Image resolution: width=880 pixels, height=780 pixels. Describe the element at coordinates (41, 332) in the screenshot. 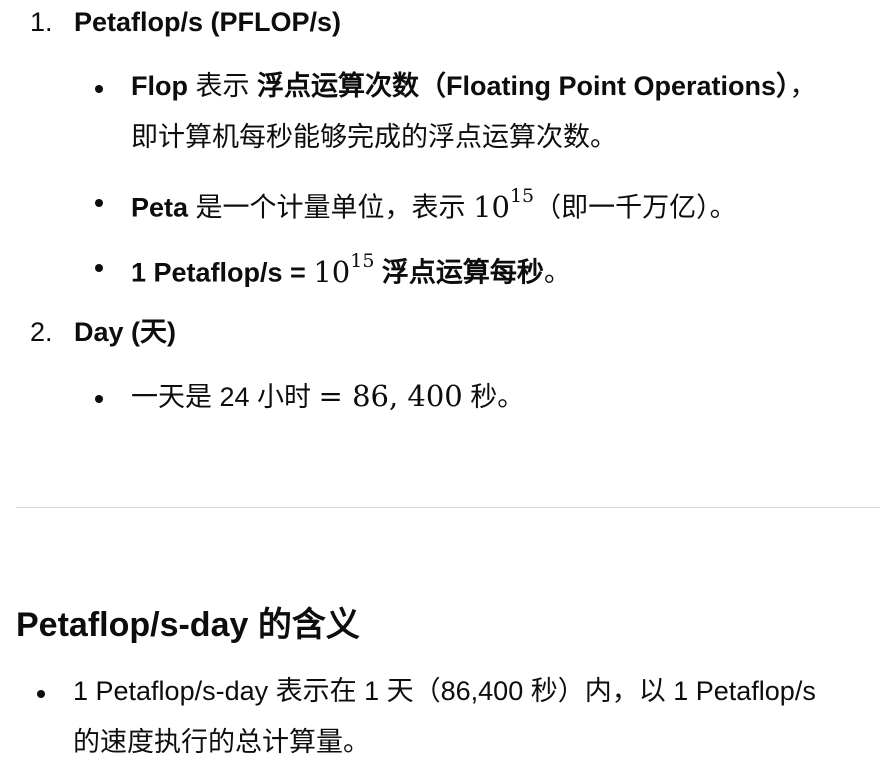

I see `list-number: 2.` at that location.